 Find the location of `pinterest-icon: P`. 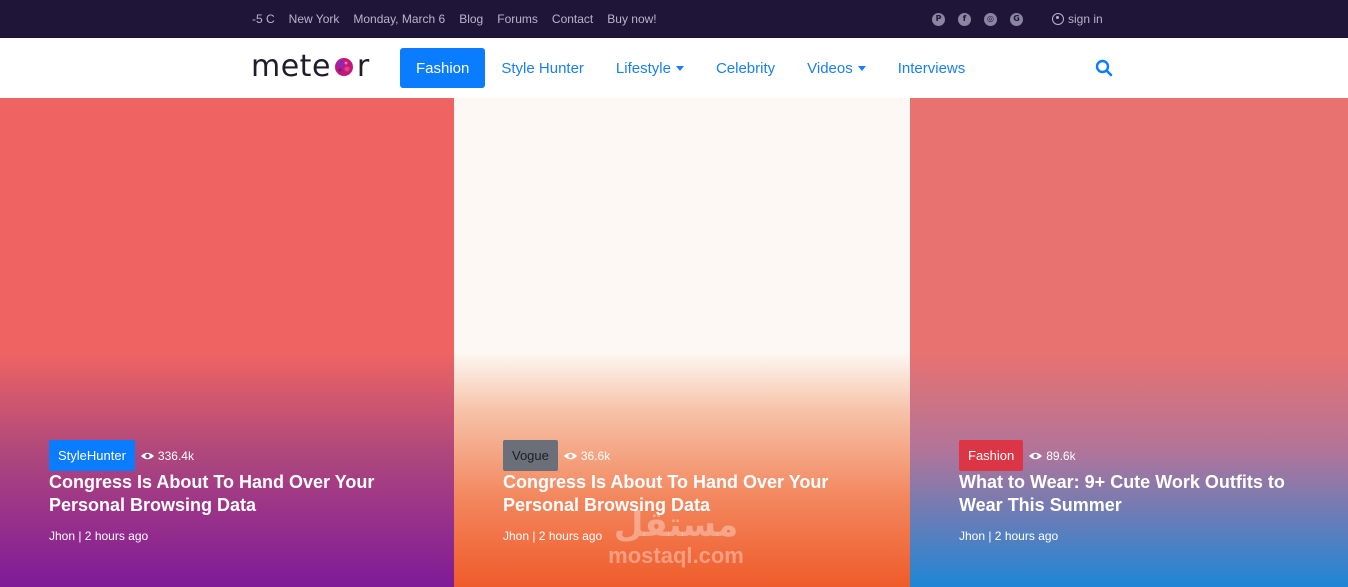

pinterest-icon: P is located at coordinates (938, 19).